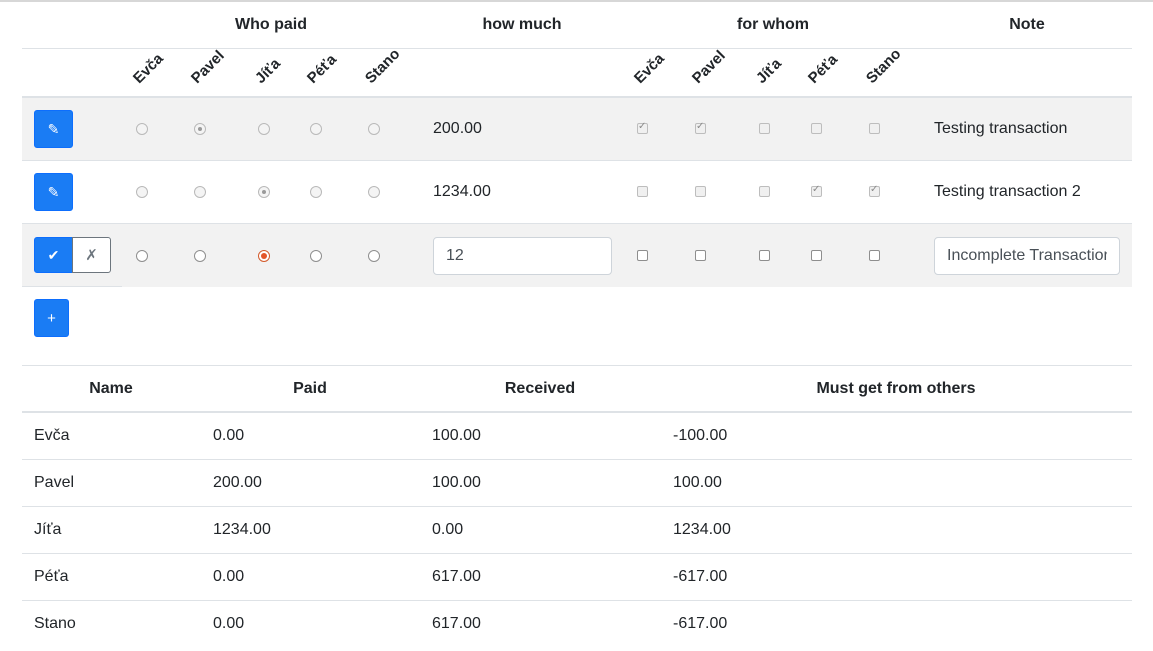  What do you see at coordinates (702, 529) in the screenshot?
I see `summary-must-get: 1234.00` at bounding box center [702, 529].